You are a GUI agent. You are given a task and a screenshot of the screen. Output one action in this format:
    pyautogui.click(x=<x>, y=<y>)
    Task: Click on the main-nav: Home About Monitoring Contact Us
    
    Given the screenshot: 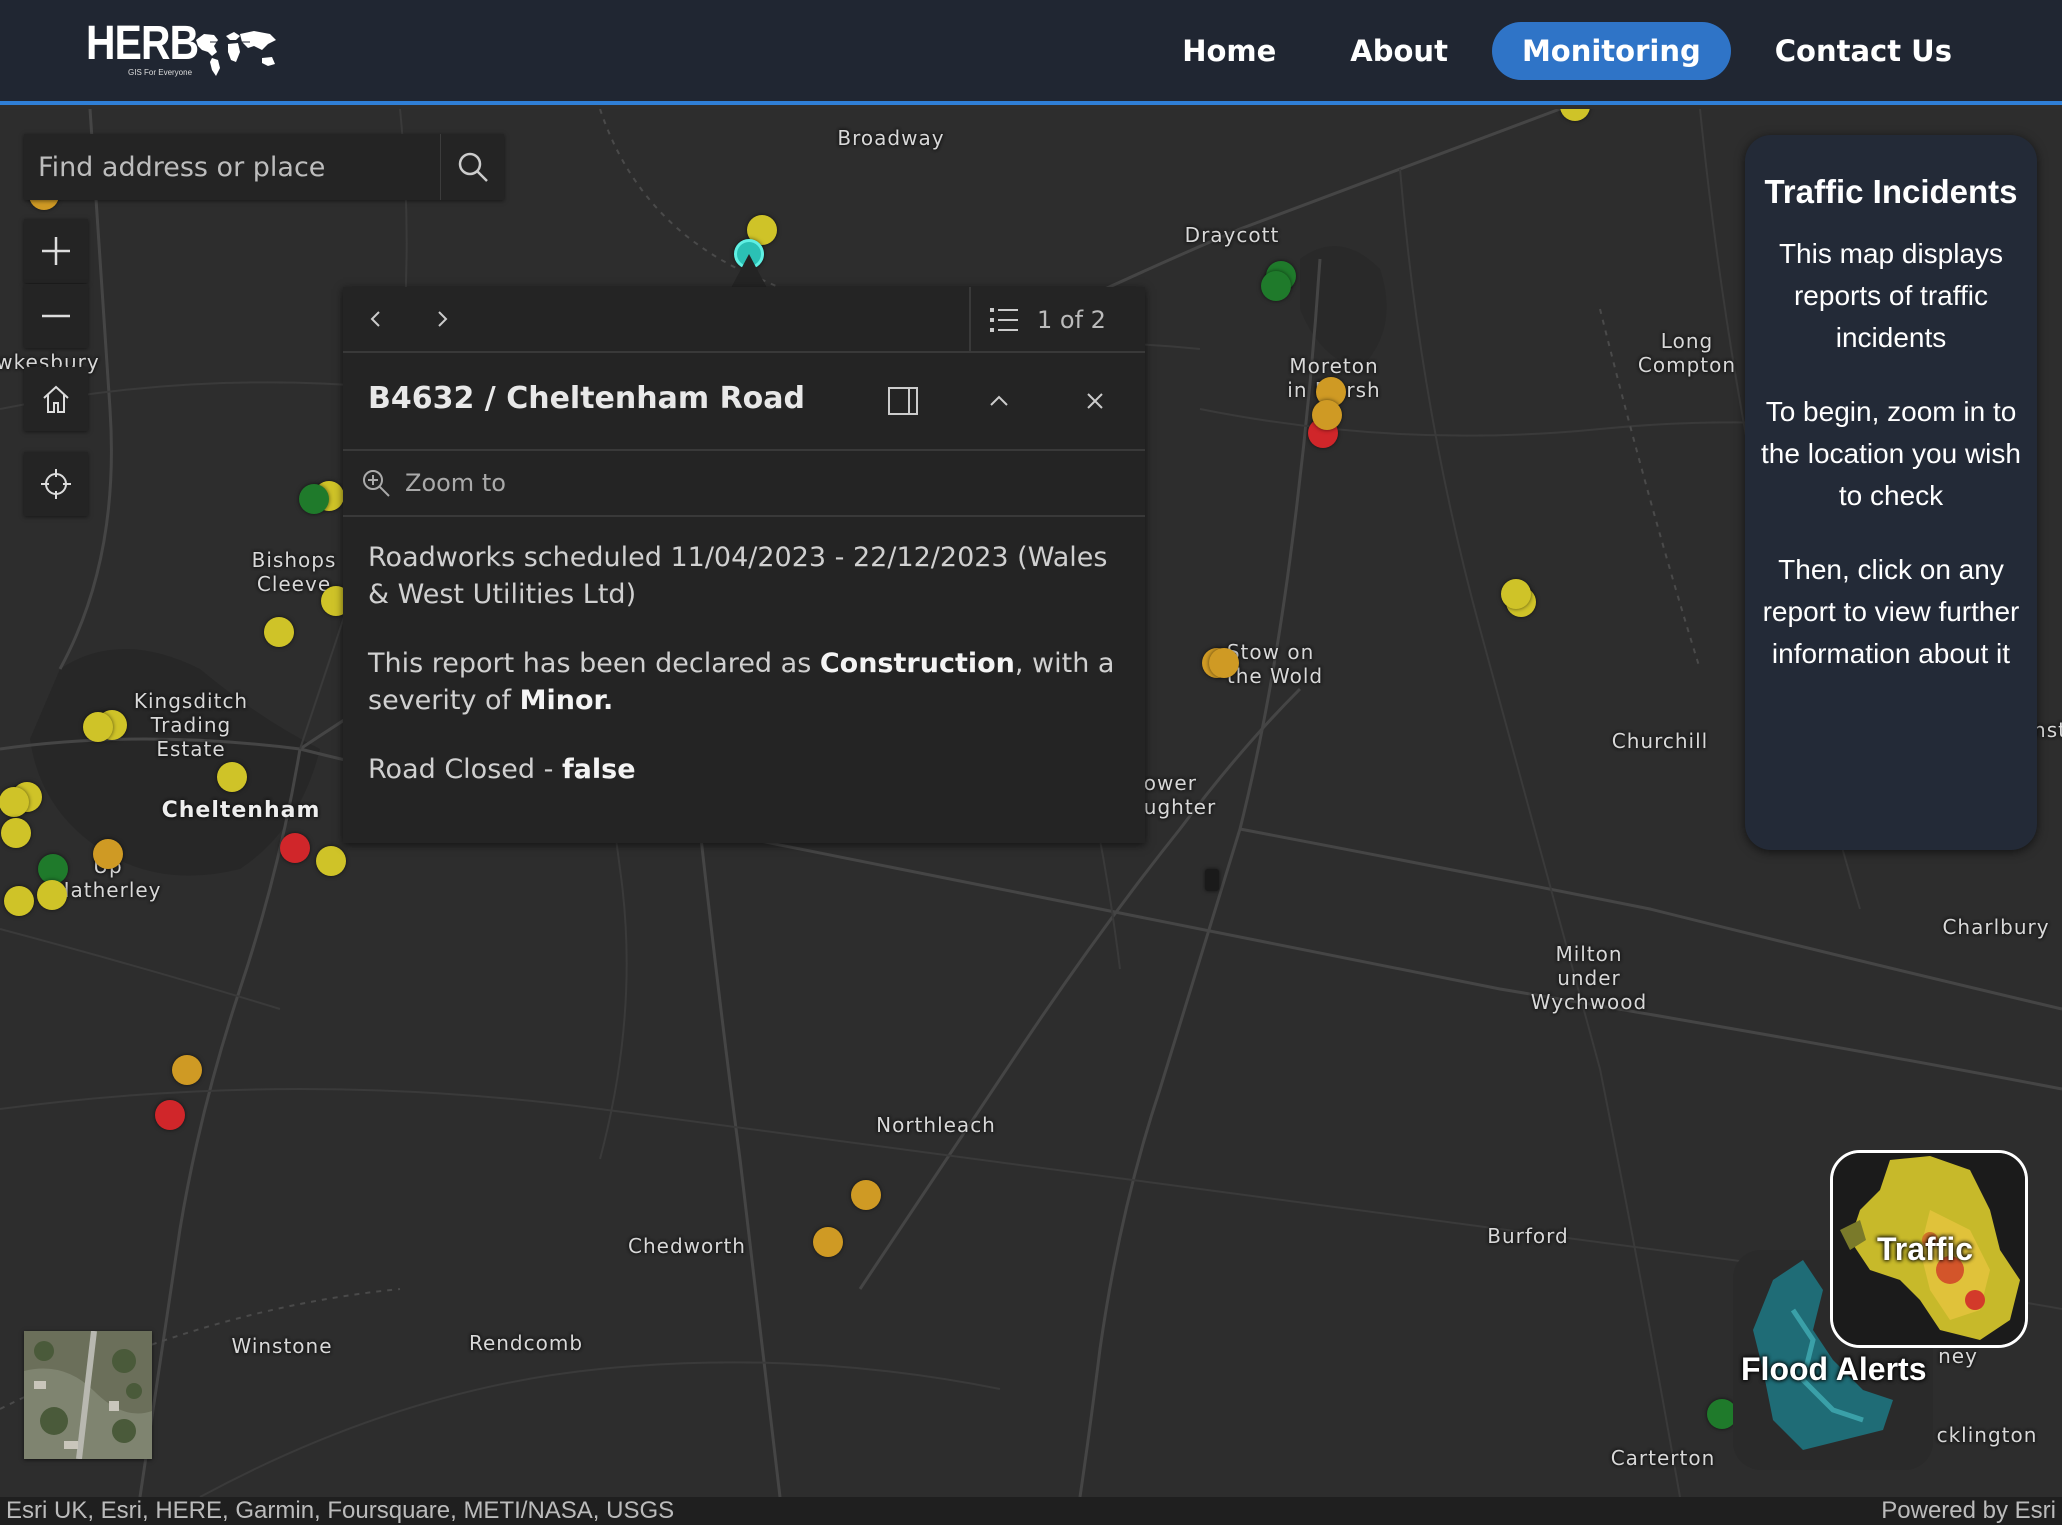 What is the action you would take?
    pyautogui.click(x=1567, y=51)
    